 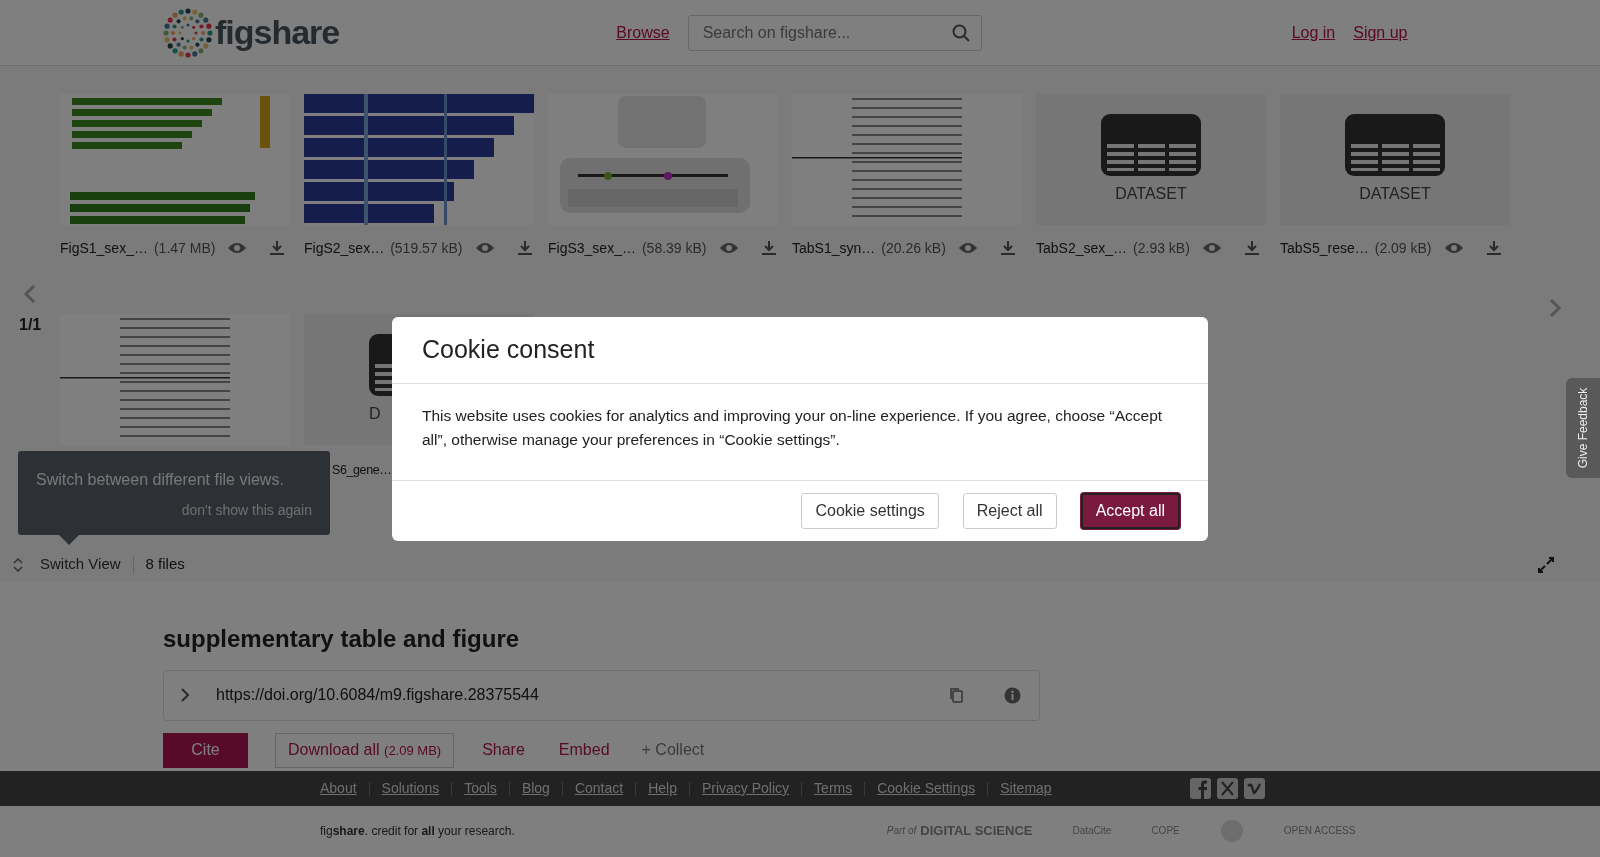 I want to click on expand-collapse-icon, so click(x=18, y=564).